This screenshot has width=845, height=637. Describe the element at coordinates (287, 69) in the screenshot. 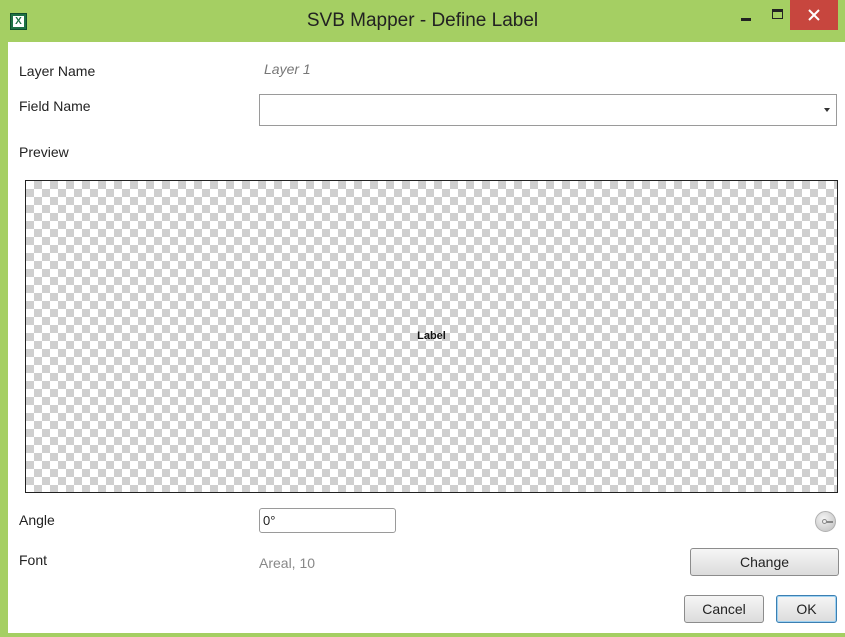

I see `layer-name-value: Layer 1` at that location.